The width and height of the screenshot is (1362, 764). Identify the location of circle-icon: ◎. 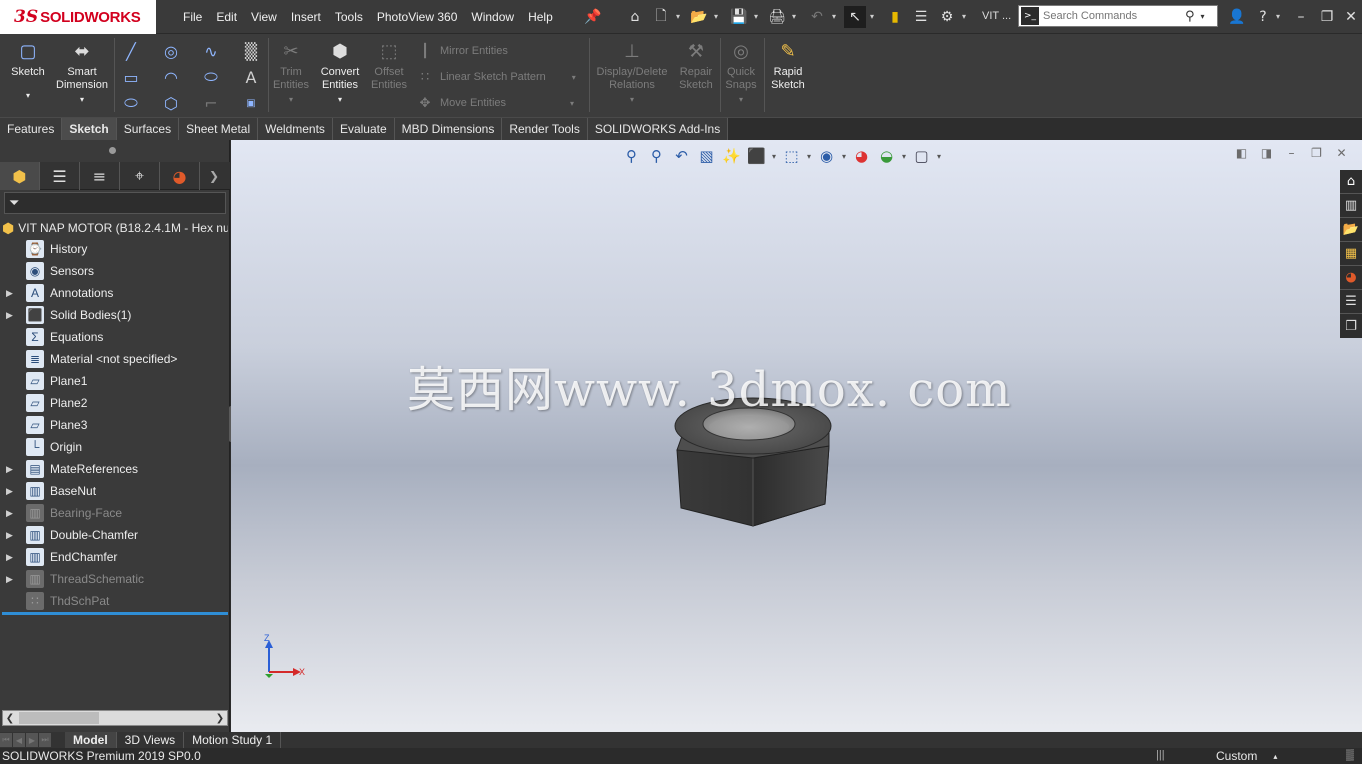
(171, 51).